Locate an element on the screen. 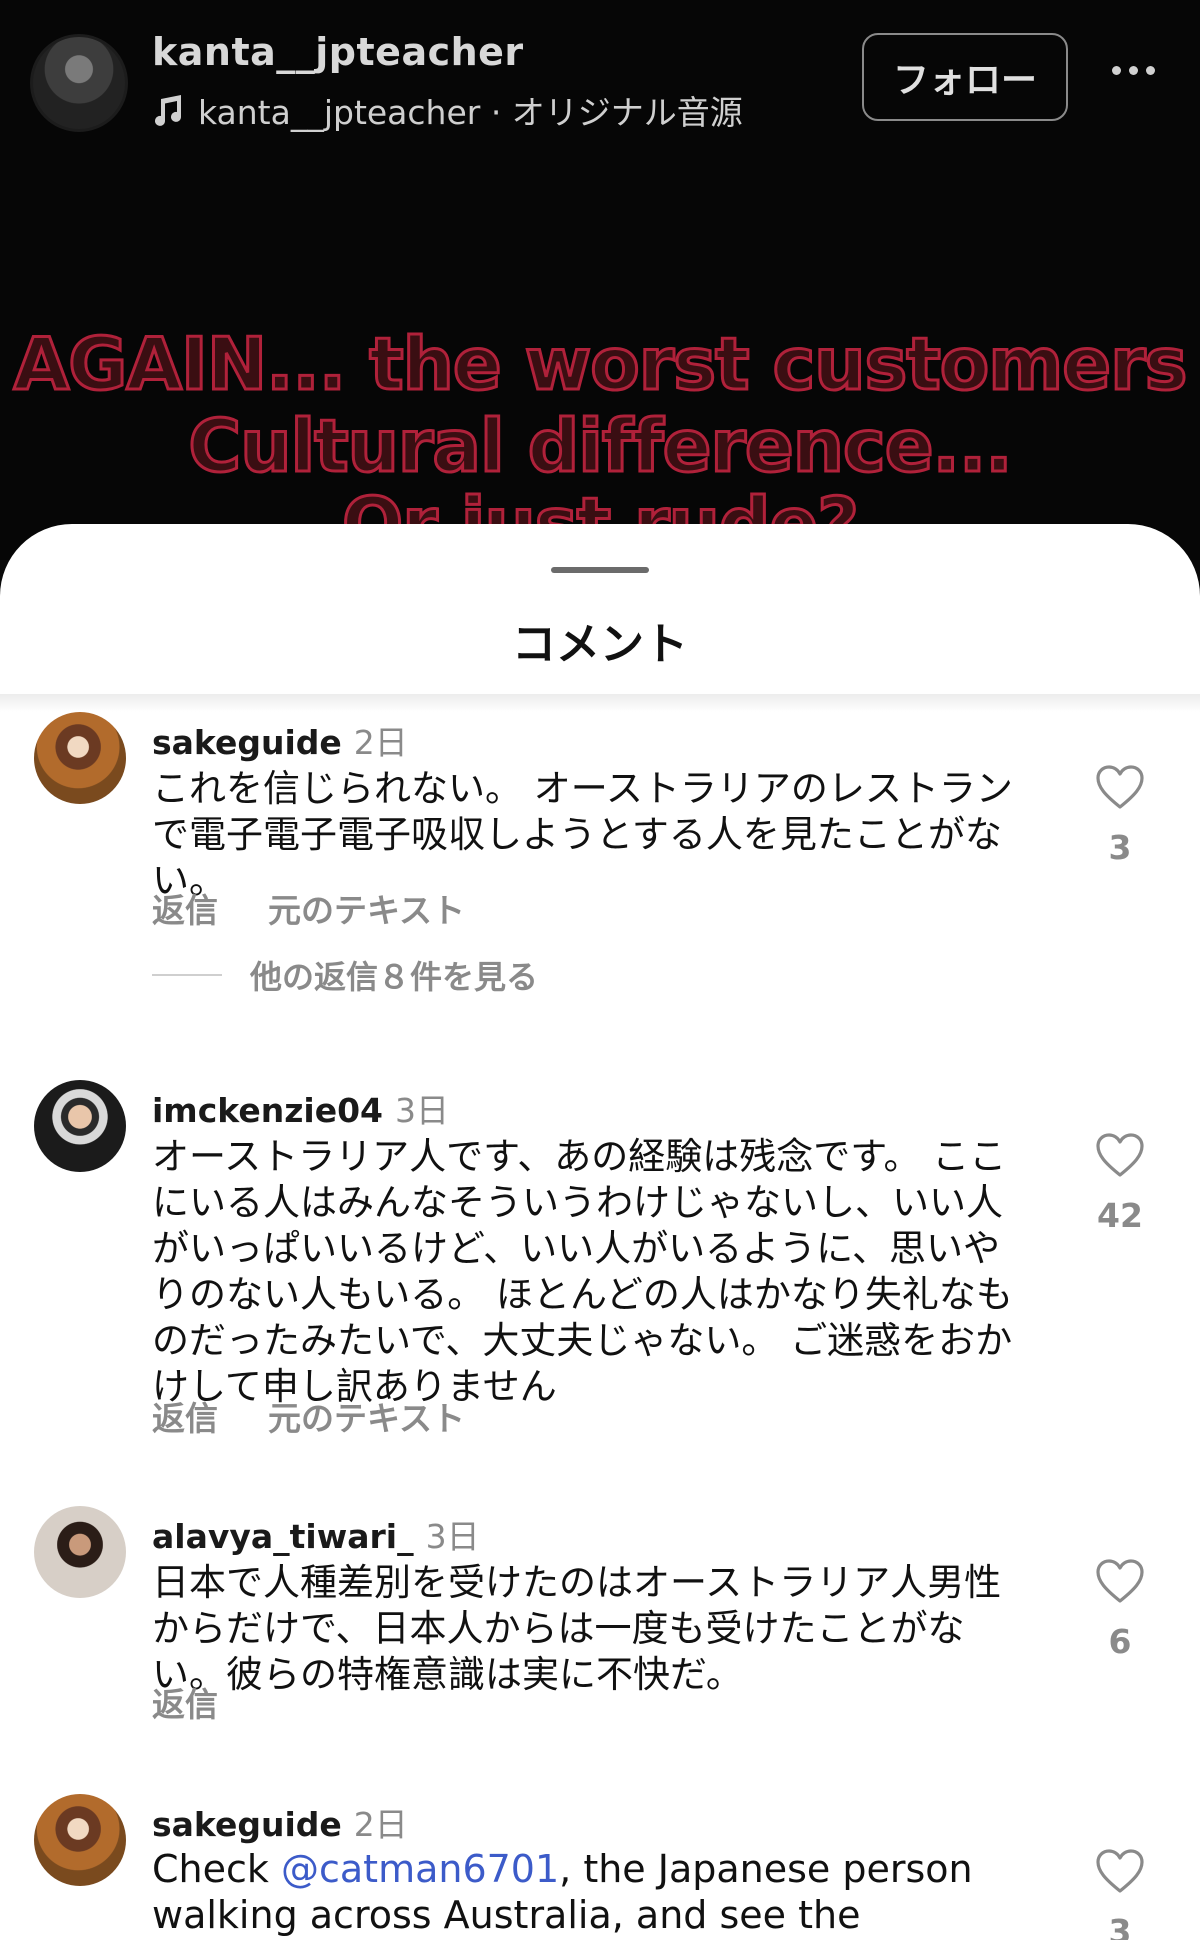 The height and width of the screenshot is (1940, 1200). sheet-divider is located at coordinates (600, 703).